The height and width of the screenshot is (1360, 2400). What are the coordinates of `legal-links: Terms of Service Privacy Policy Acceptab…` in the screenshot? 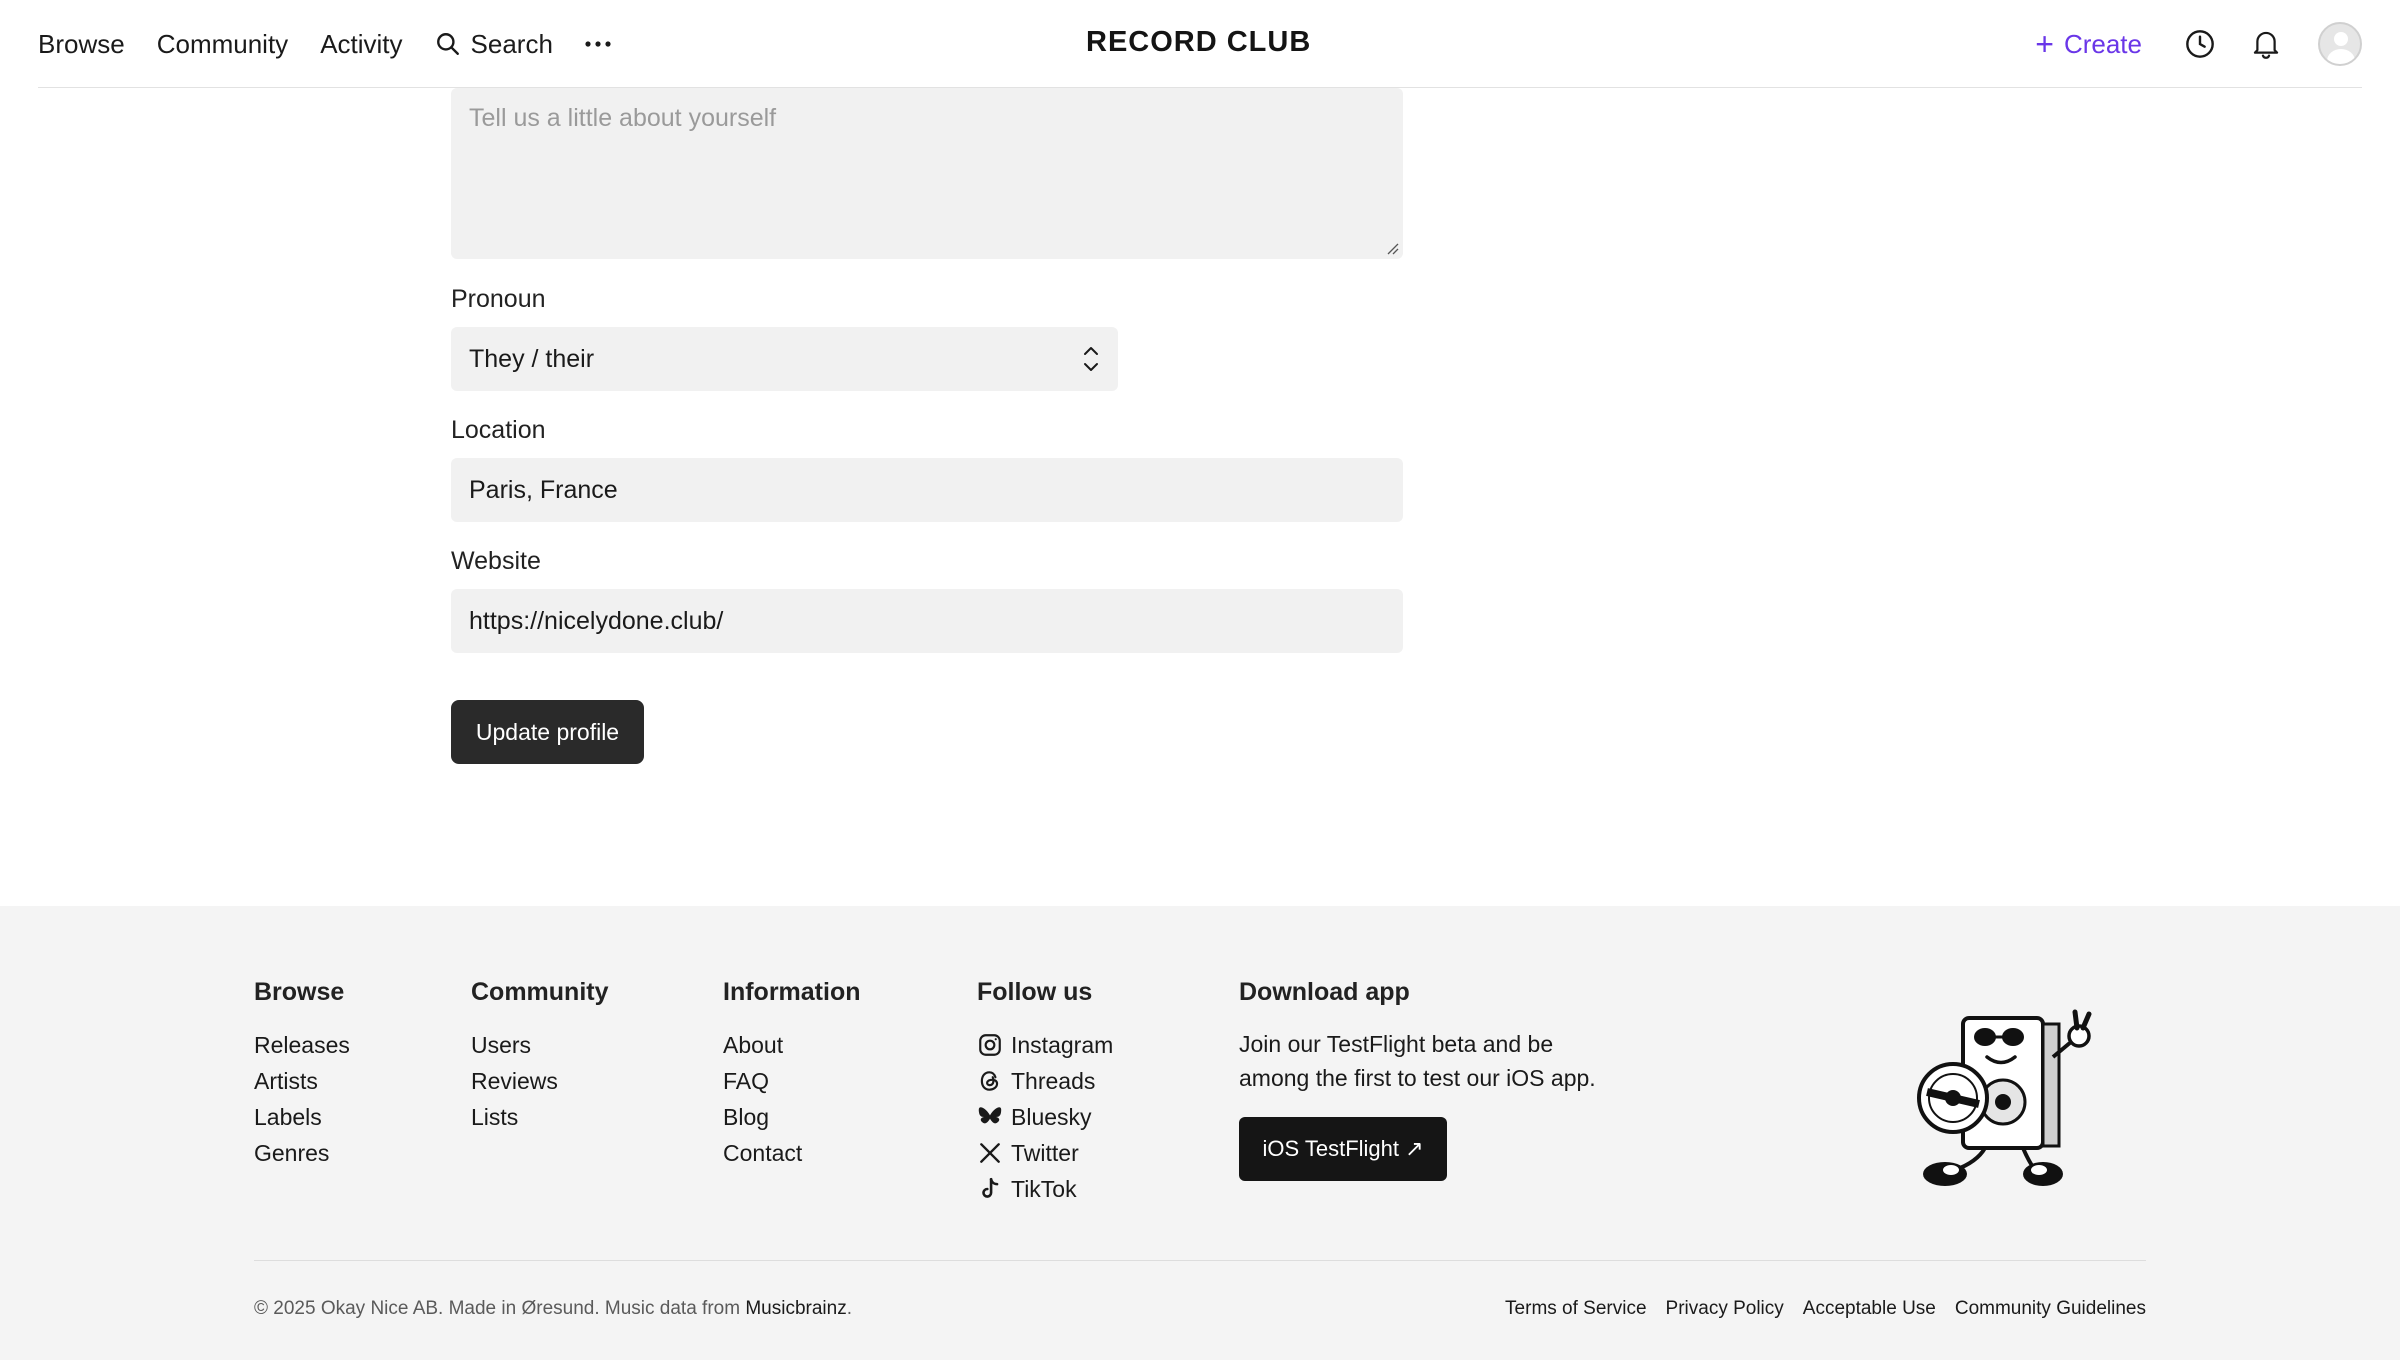 It's located at (1816, 1309).